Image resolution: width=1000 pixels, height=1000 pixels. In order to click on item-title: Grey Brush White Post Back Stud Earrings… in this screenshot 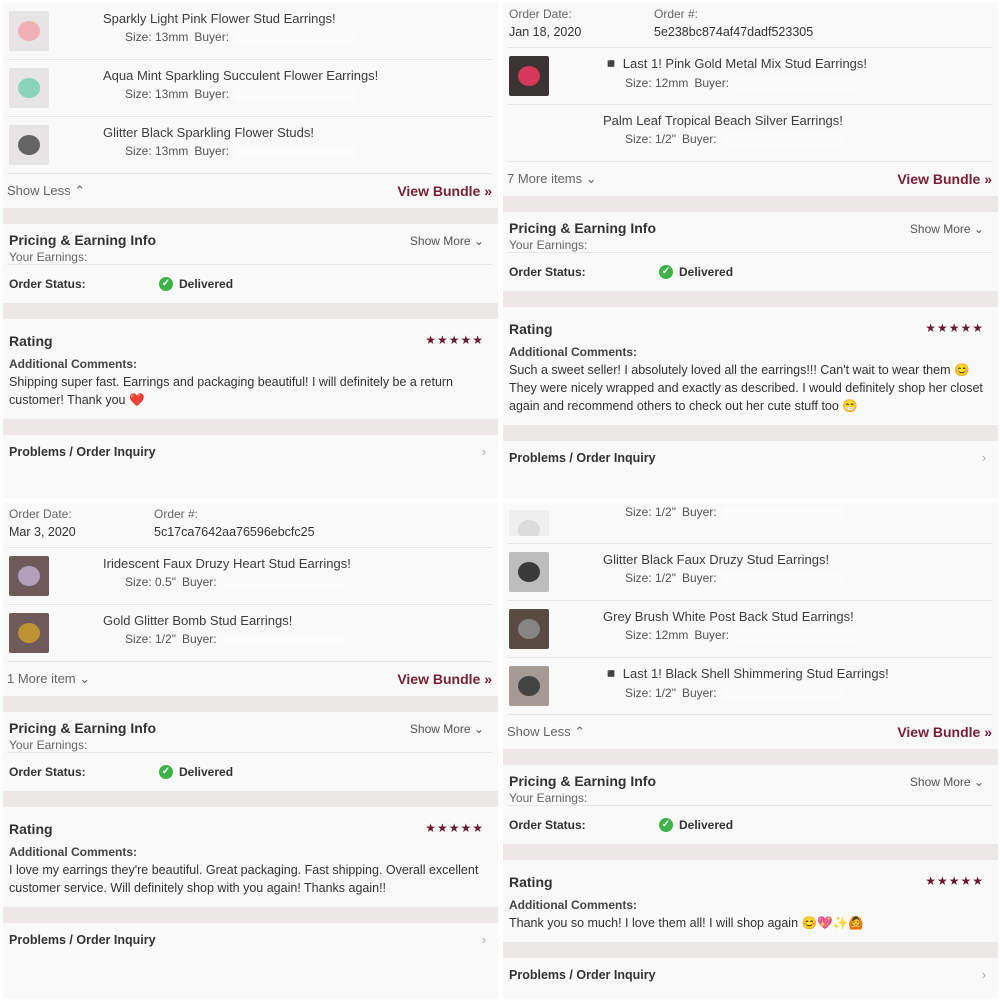, I will do `click(732, 616)`.